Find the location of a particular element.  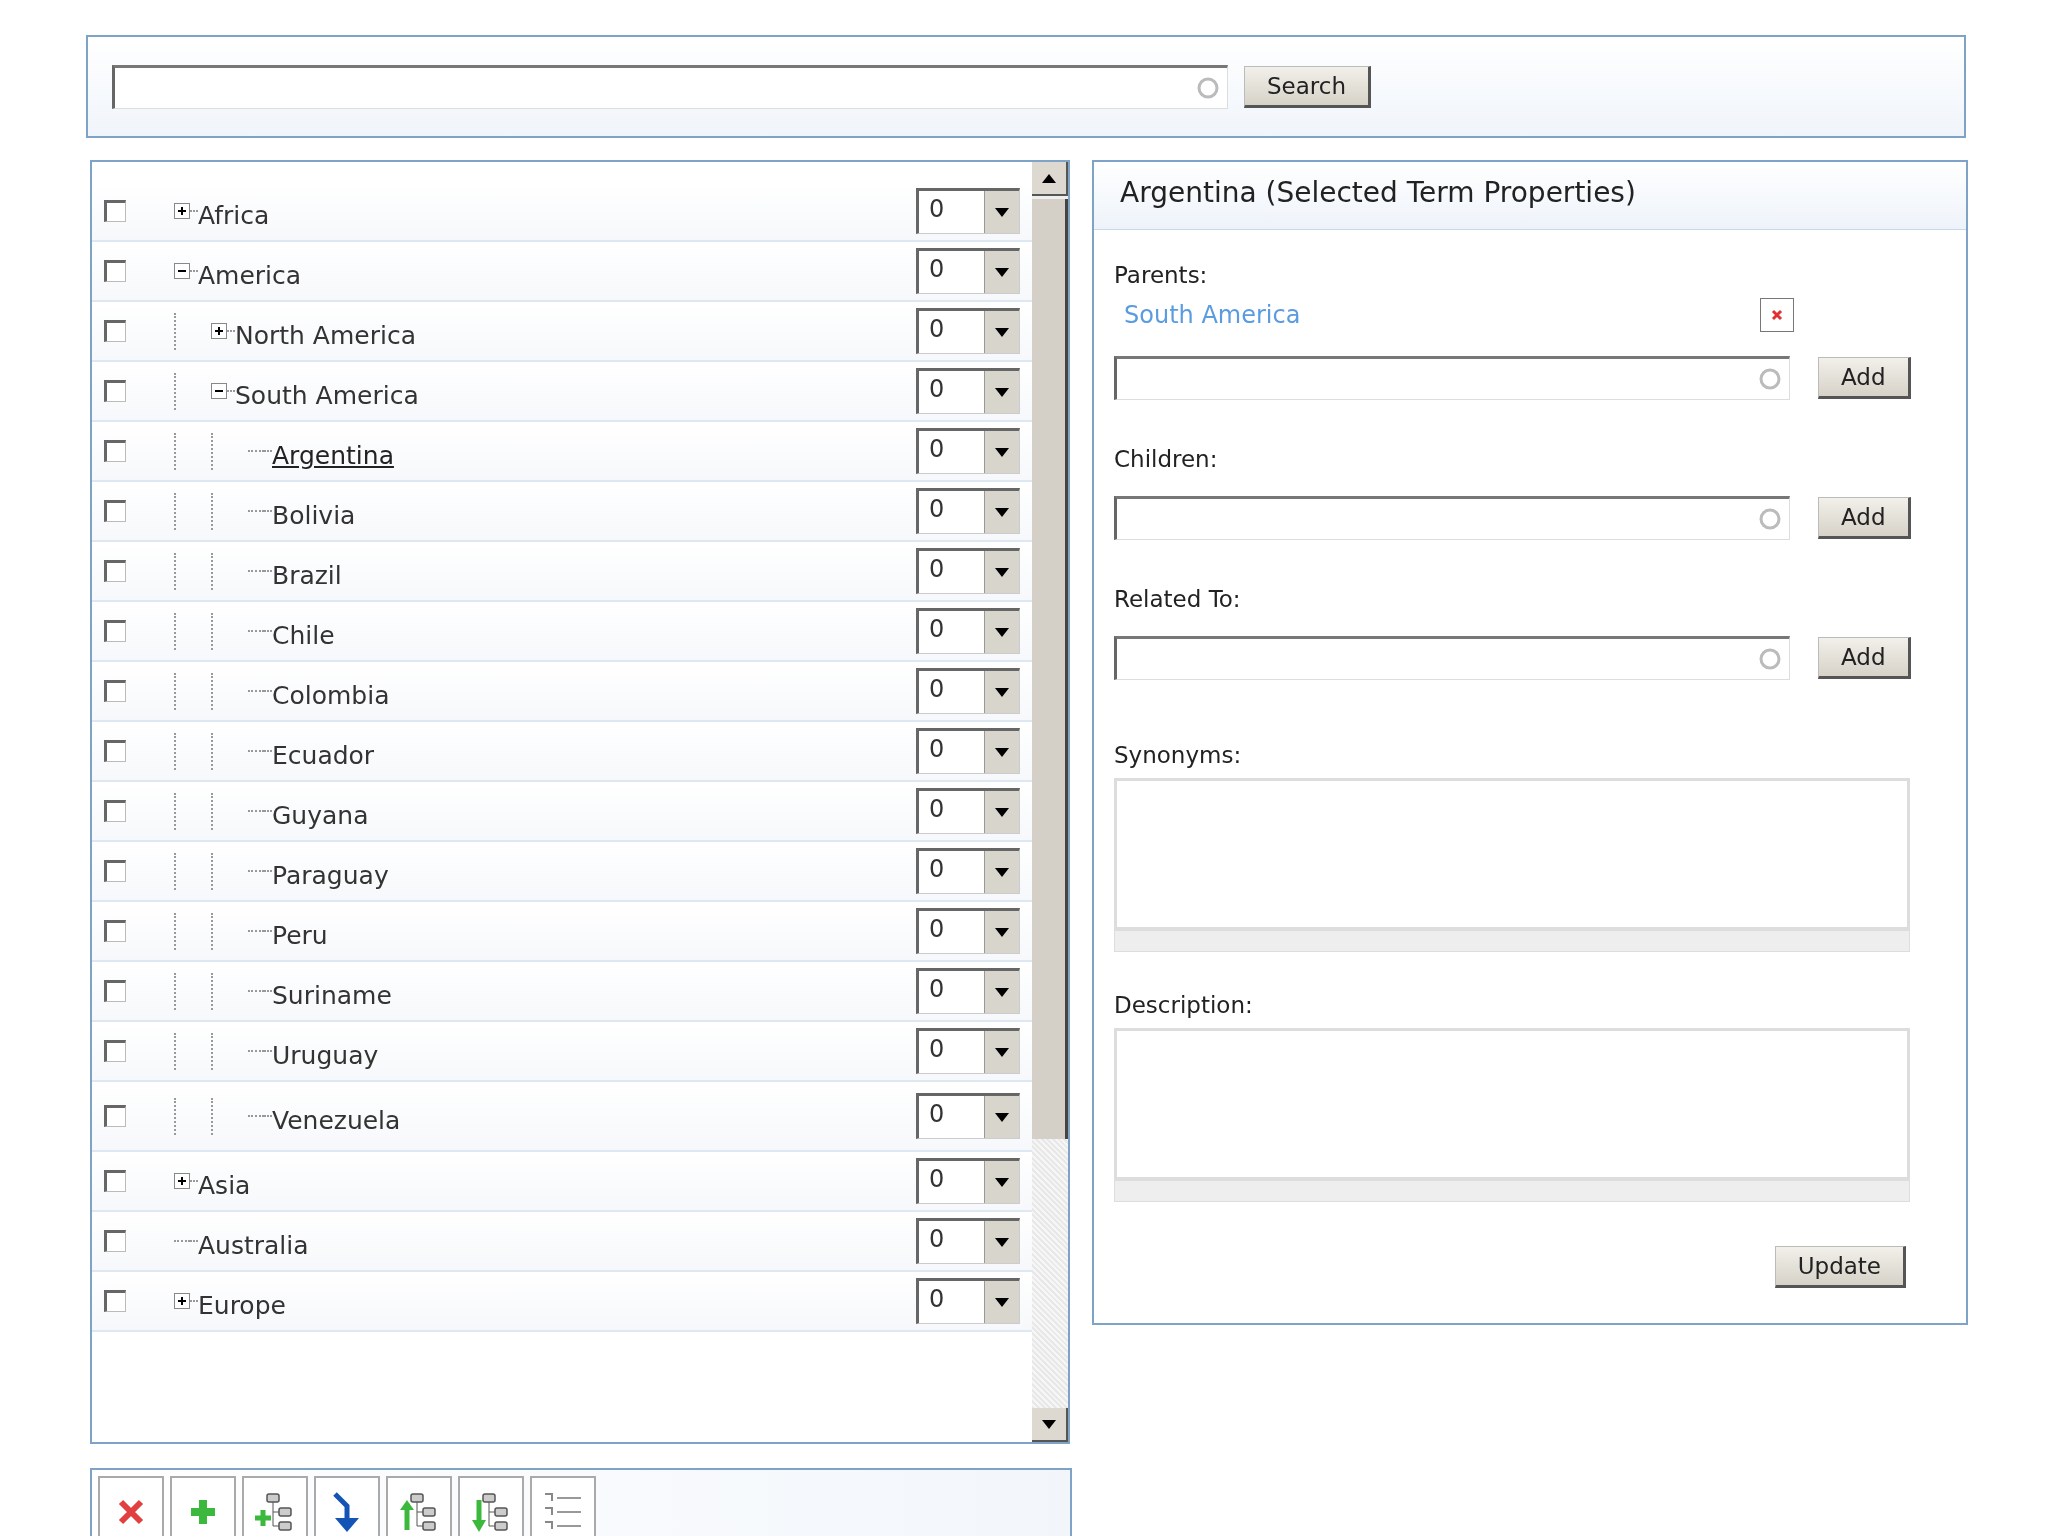

tree-item: Brazil is located at coordinates (307, 571).